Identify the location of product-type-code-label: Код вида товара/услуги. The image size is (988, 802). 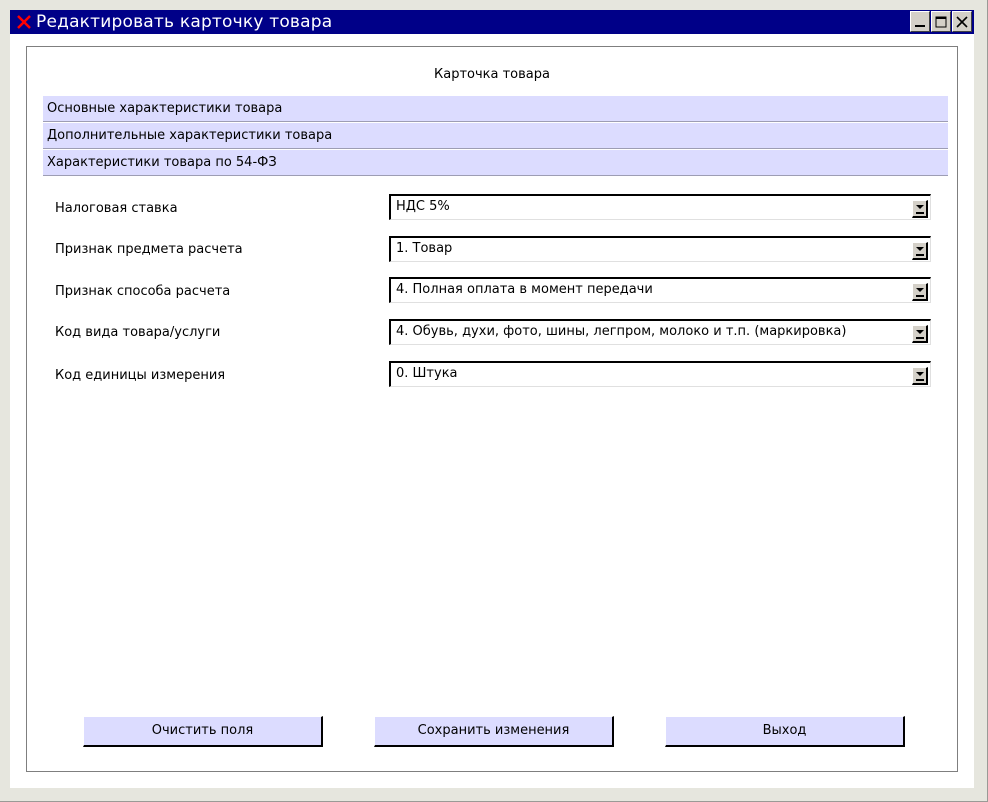
(138, 332).